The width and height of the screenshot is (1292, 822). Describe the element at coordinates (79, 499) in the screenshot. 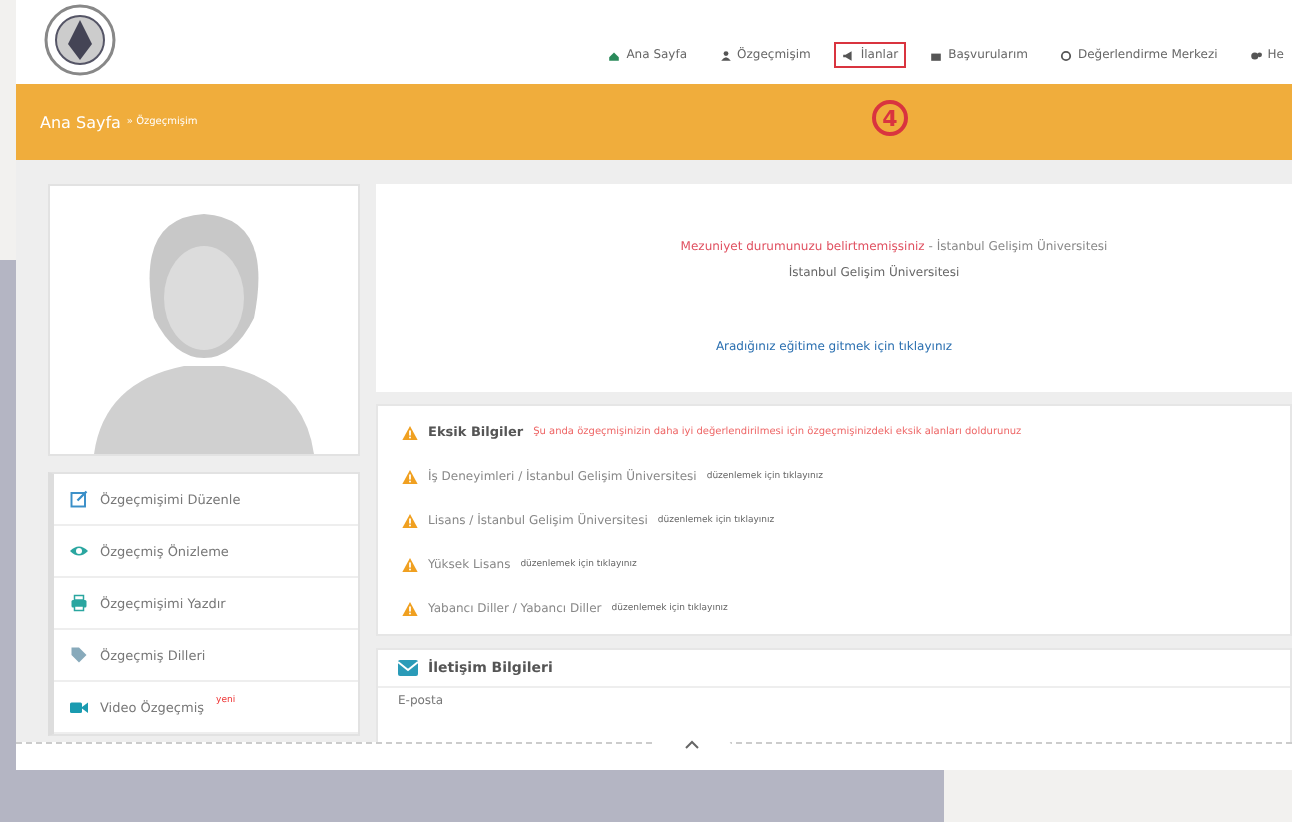

I see `edit-icon` at that location.